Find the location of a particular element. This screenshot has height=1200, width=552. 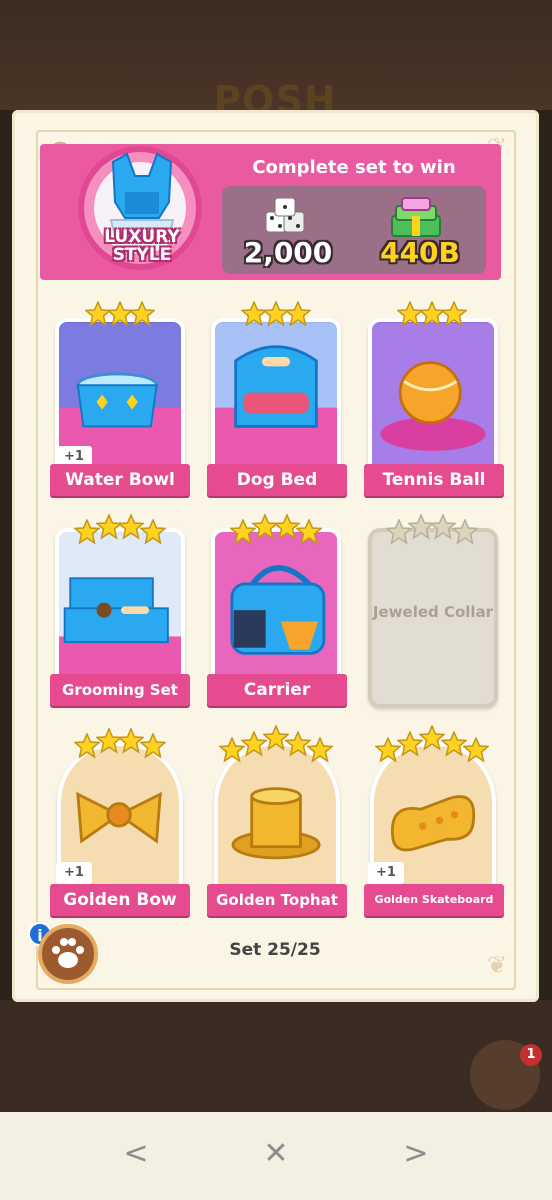

card-tennis-ball is located at coordinates (433, 403).